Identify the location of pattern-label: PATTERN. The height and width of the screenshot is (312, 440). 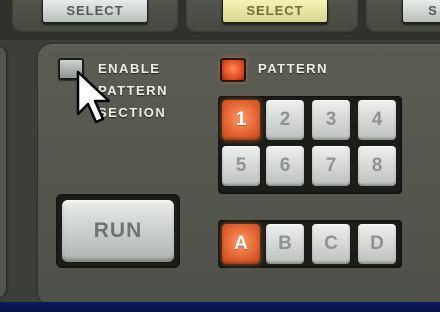
(293, 68).